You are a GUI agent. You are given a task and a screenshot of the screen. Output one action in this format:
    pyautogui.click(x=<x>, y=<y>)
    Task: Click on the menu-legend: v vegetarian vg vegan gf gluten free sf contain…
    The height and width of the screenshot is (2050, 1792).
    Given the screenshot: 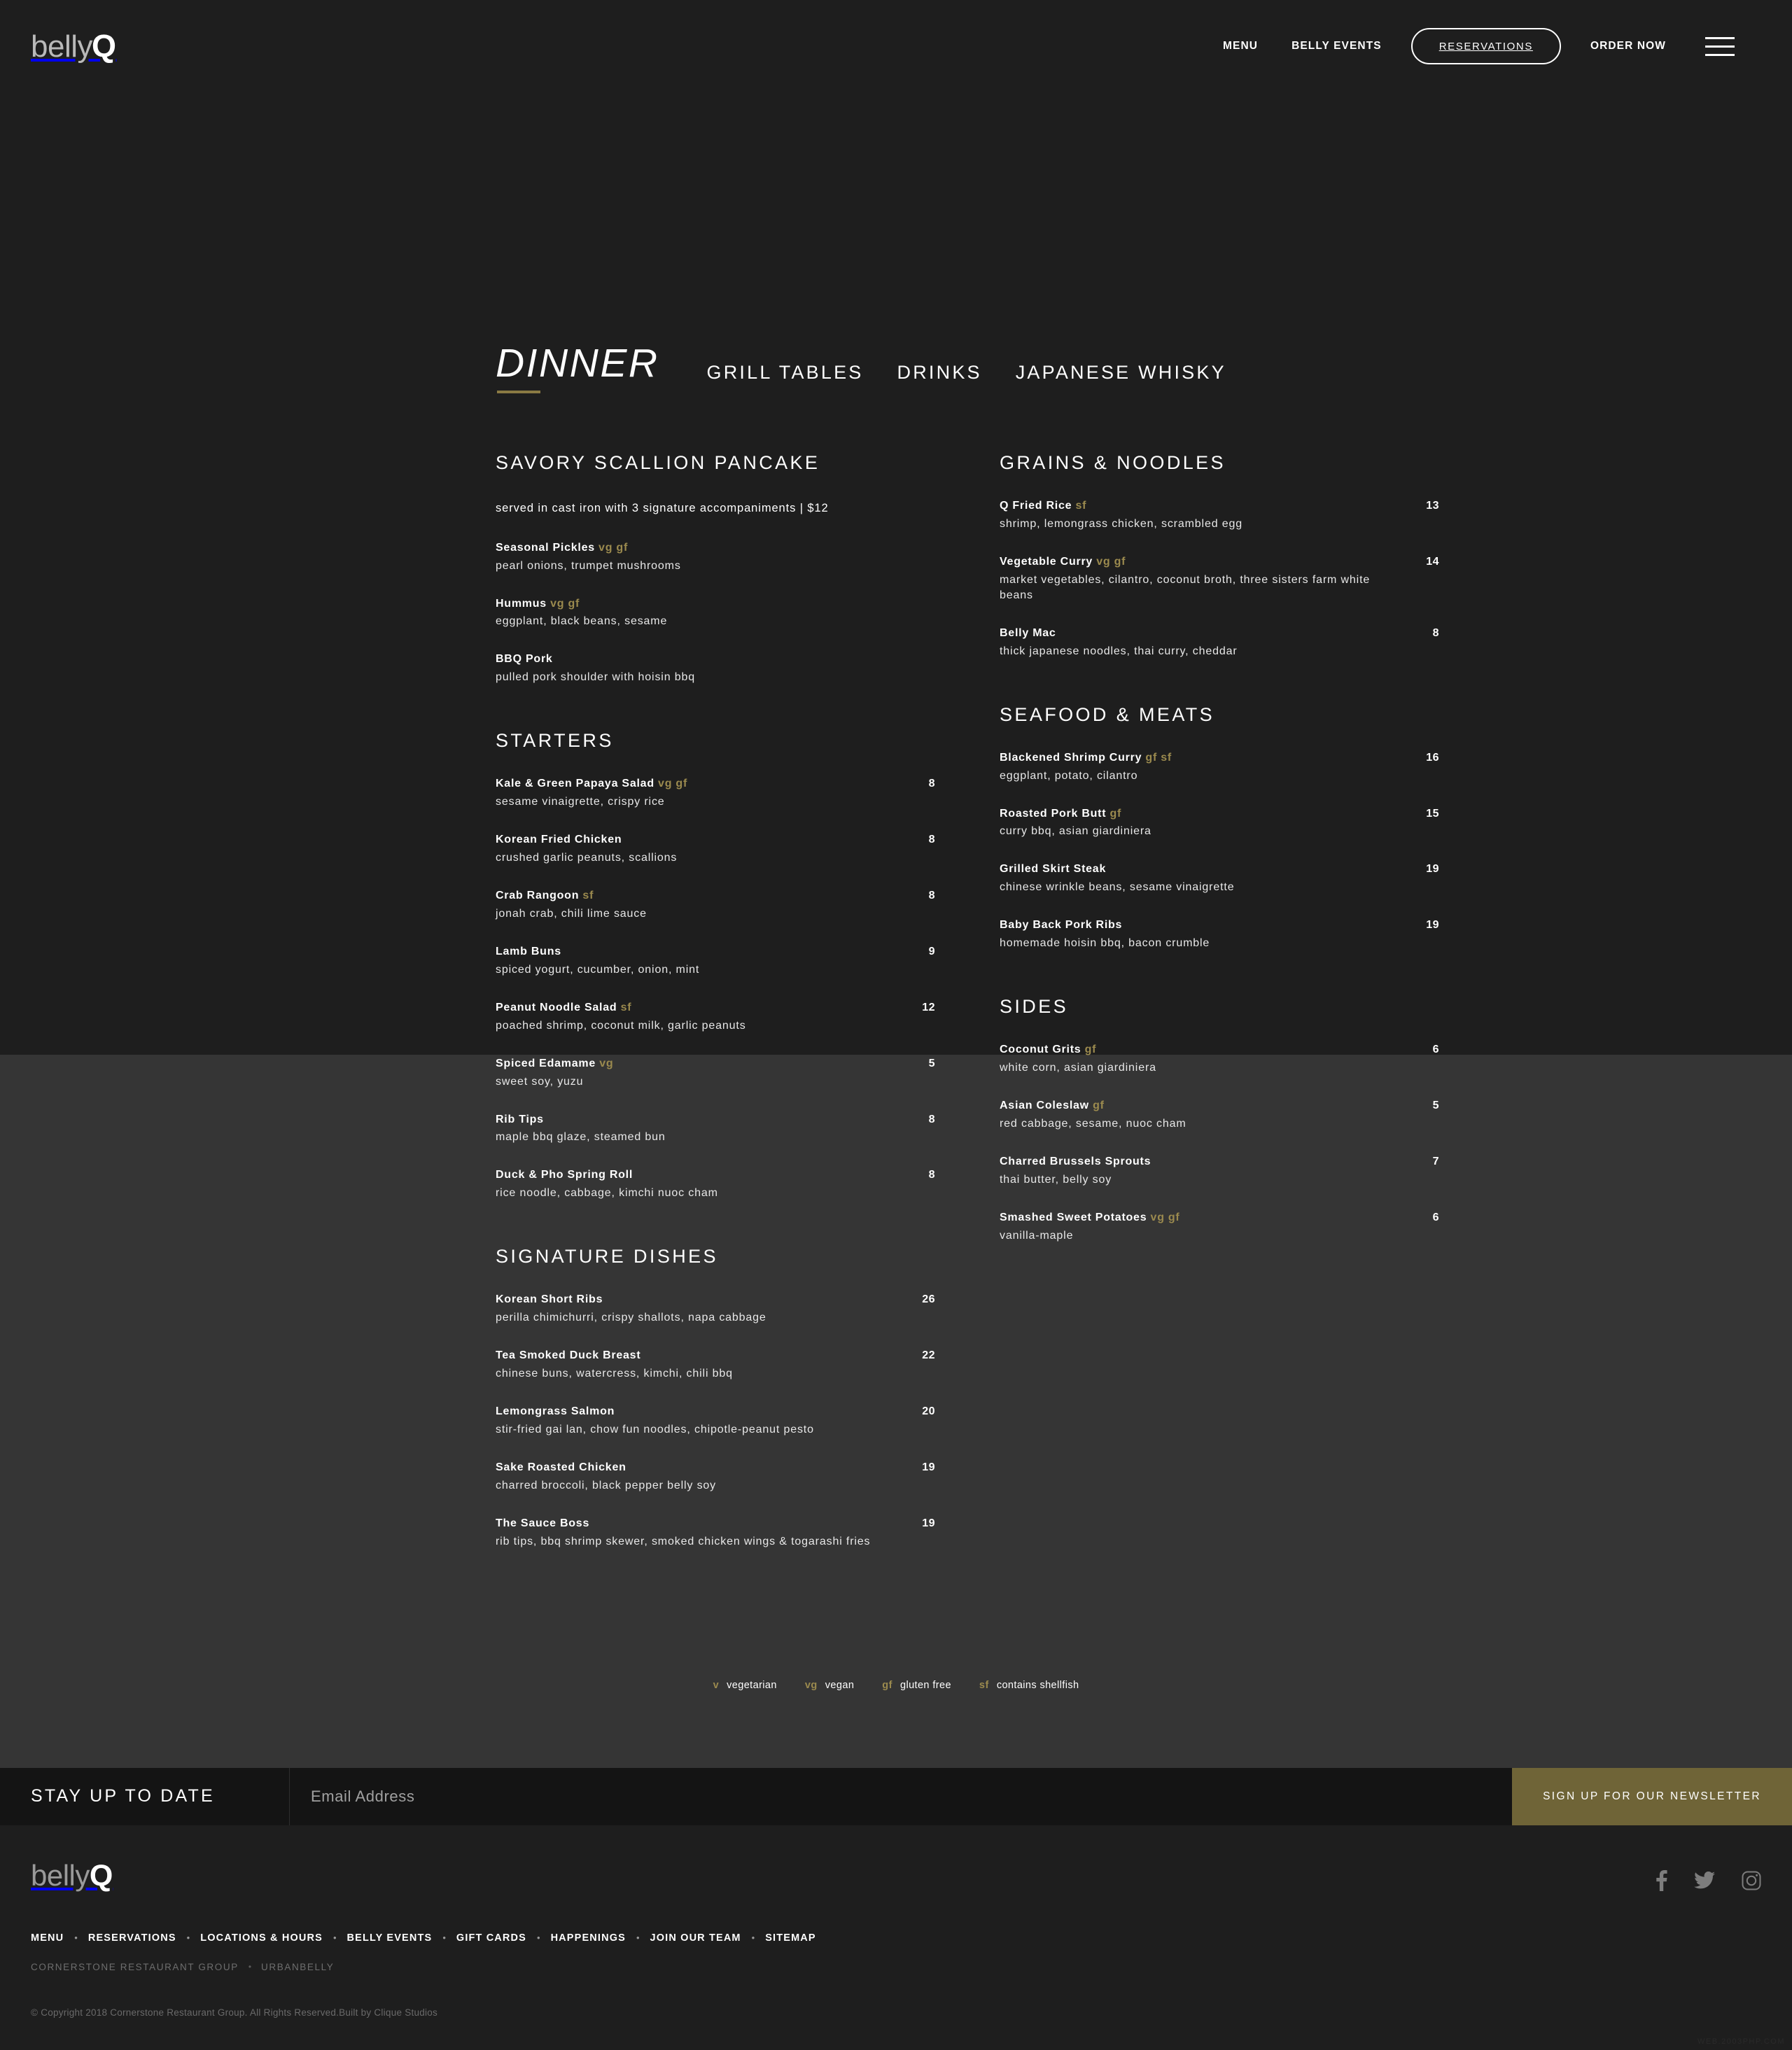 What is the action you would take?
    pyautogui.click(x=896, y=1681)
    